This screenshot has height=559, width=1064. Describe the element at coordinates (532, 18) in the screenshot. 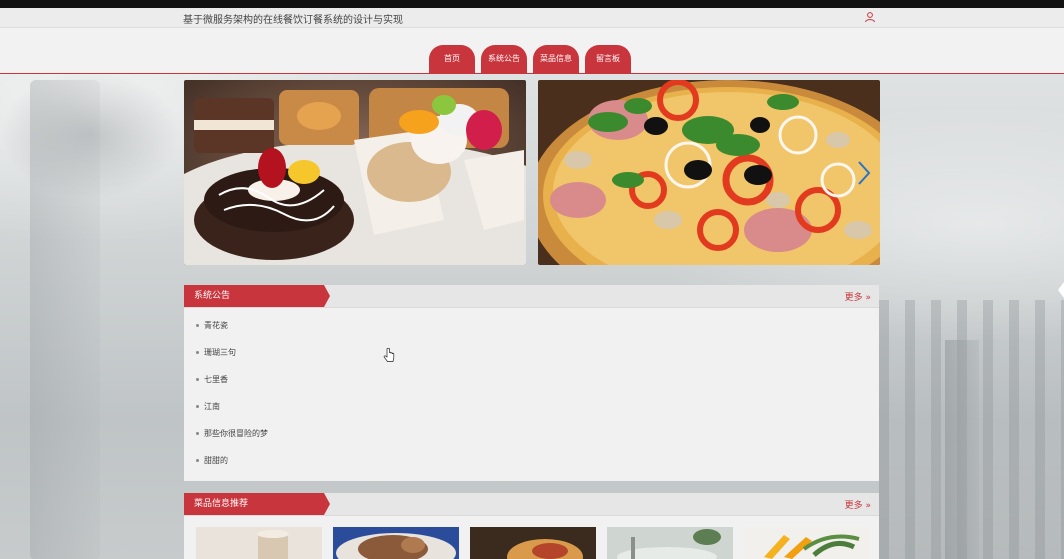

I see `site-header-bar: 基于微服务架构的在线餐饮订餐系统的设计与实现` at that location.